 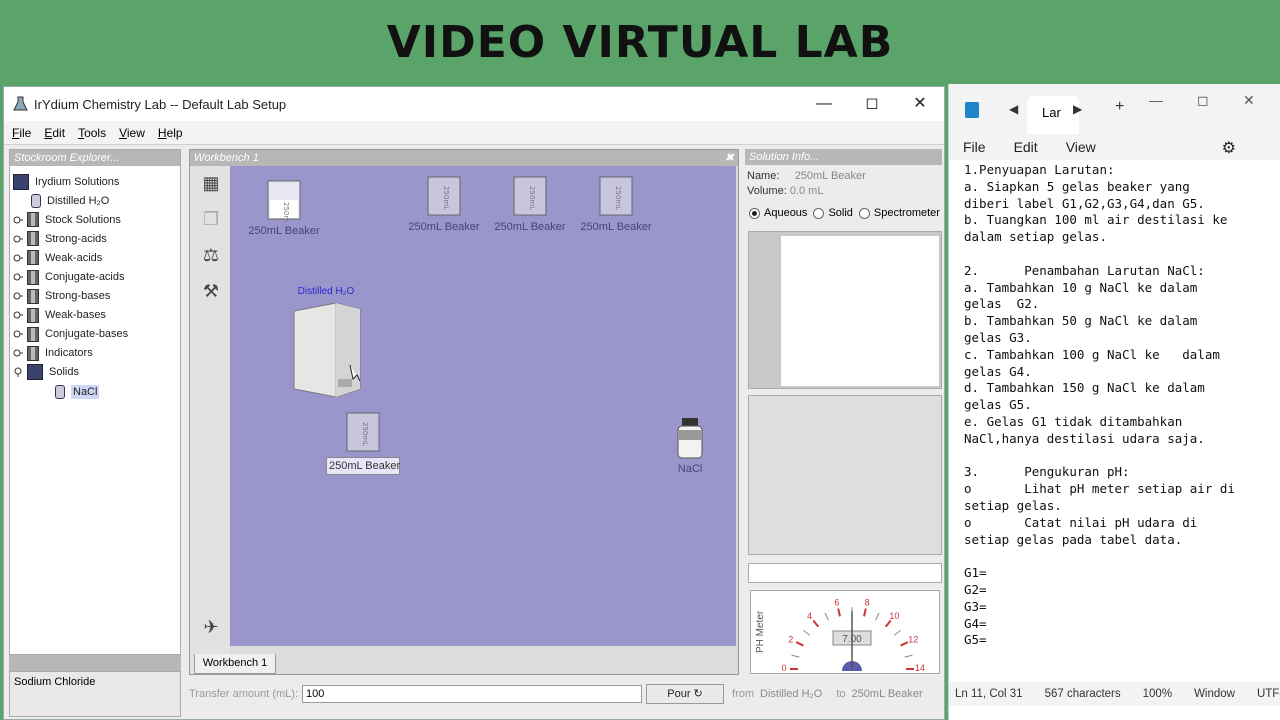 What do you see at coordinates (899, 213) in the screenshot?
I see `radio-spectrometer: Spectrometer` at bounding box center [899, 213].